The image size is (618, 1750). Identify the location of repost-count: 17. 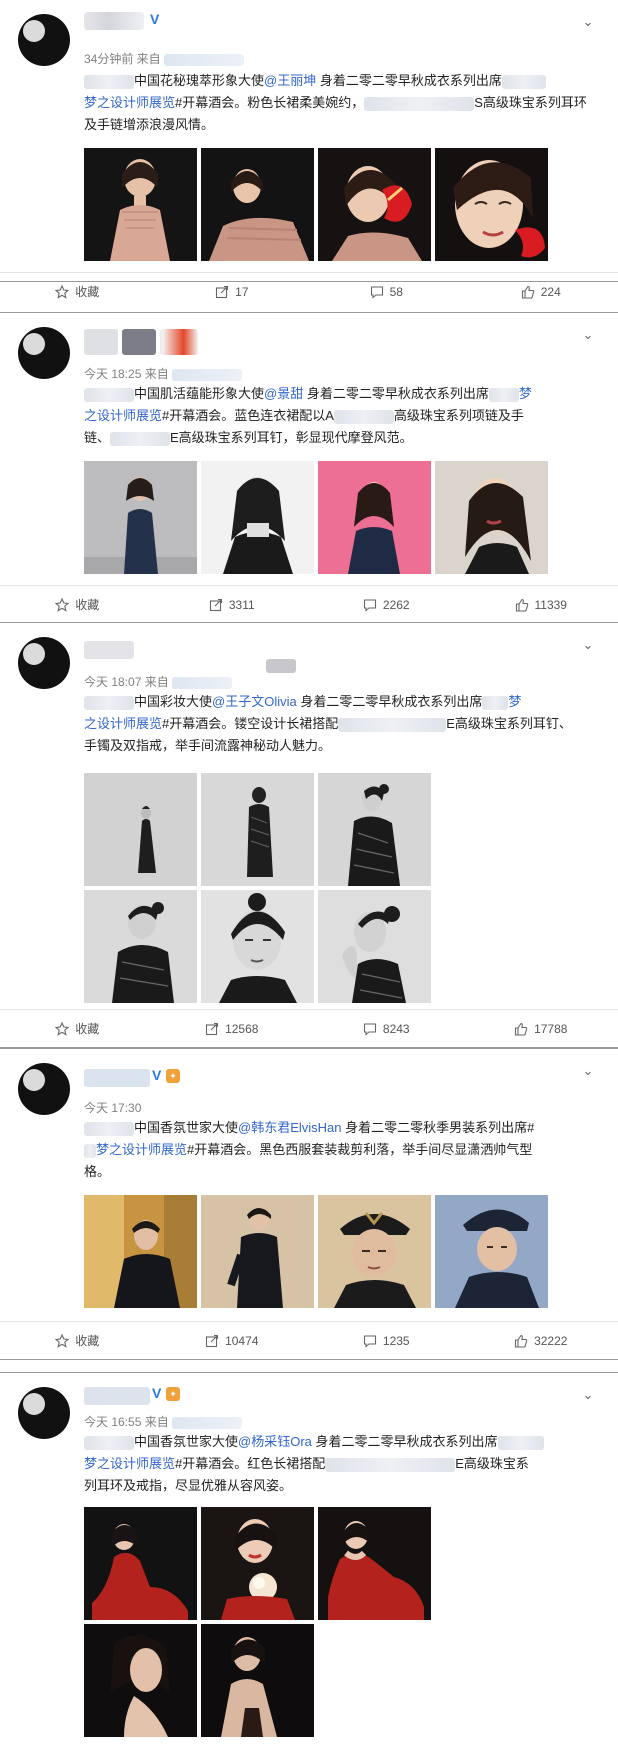
(242, 291).